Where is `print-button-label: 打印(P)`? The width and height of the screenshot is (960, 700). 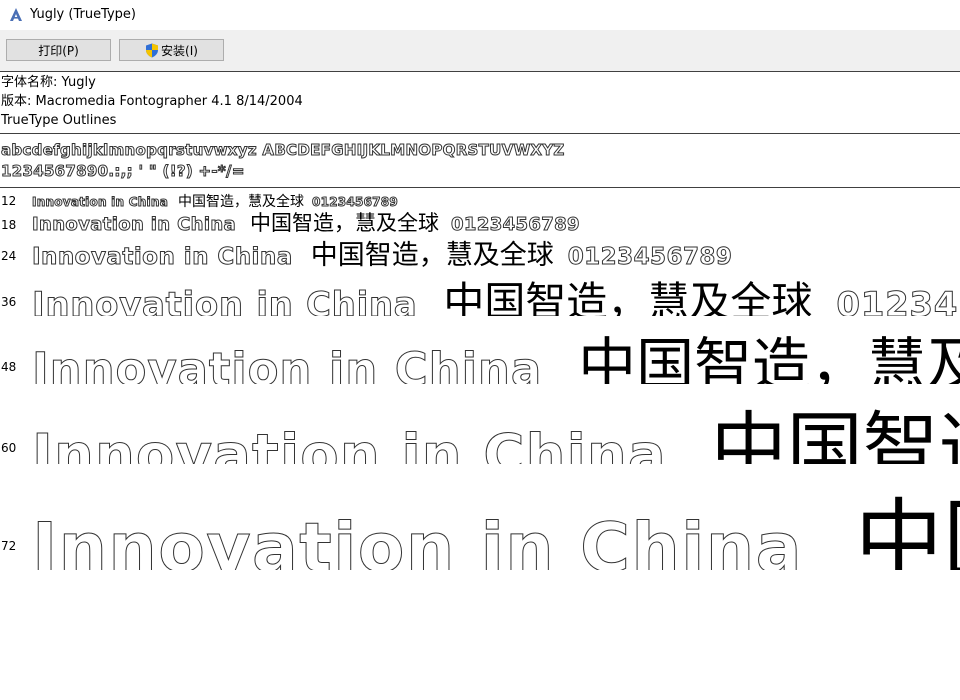
print-button-label: 打印(P) is located at coordinates (58, 50).